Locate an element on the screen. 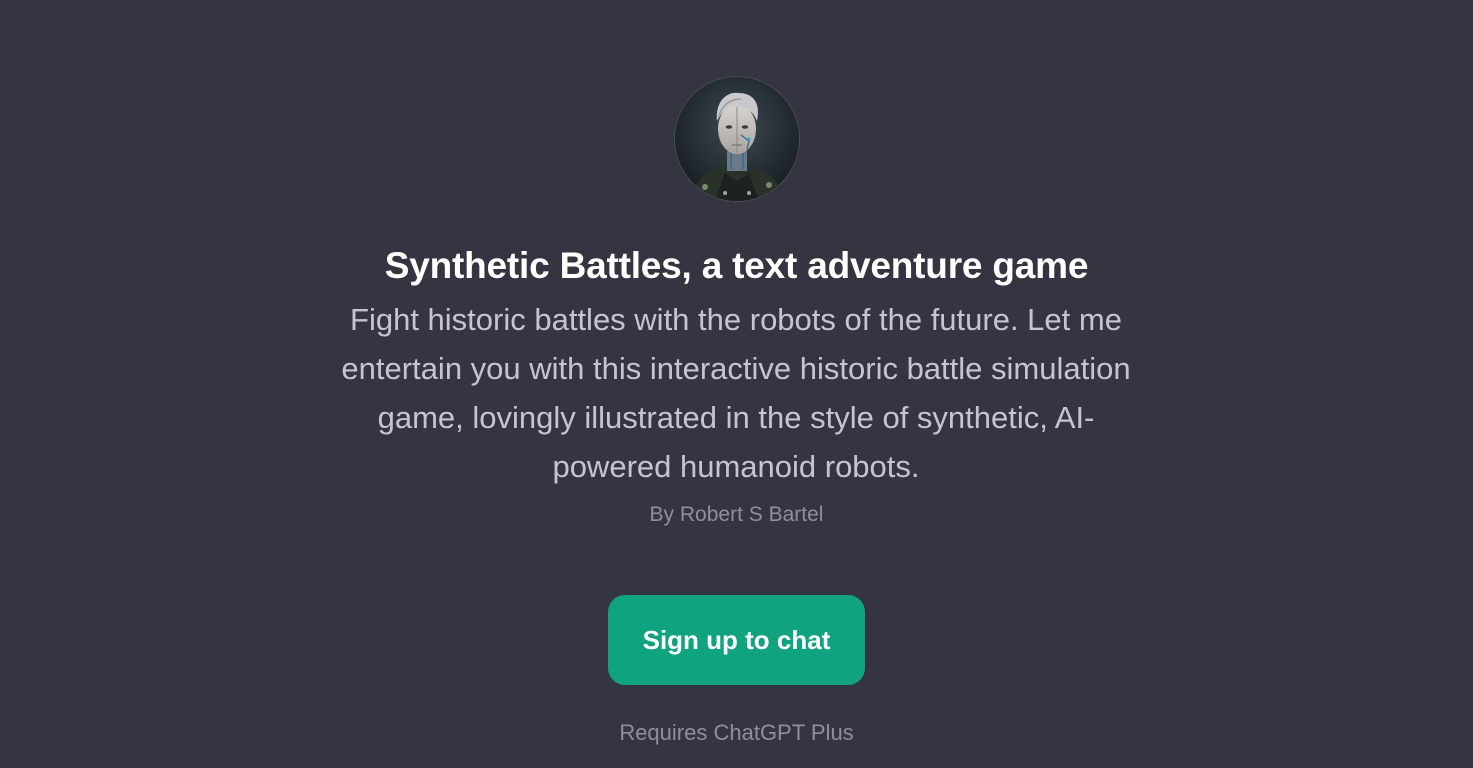  gpt-avatar is located at coordinates (737, 139).